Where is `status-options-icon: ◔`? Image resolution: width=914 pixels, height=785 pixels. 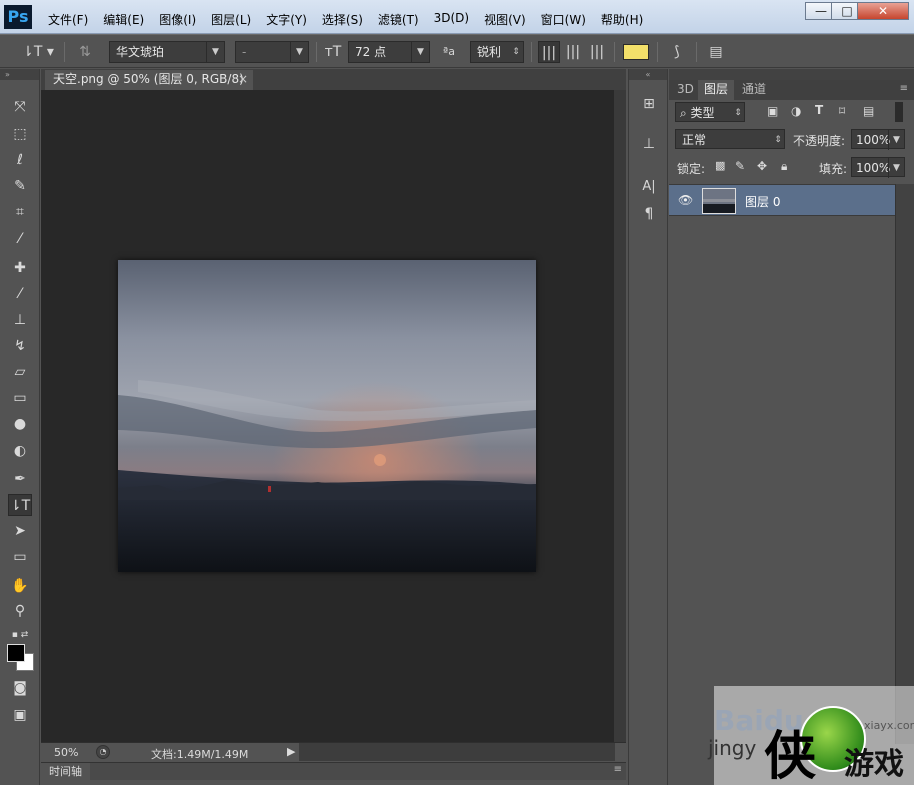
status-options-icon: ◔ is located at coordinates (103, 752).